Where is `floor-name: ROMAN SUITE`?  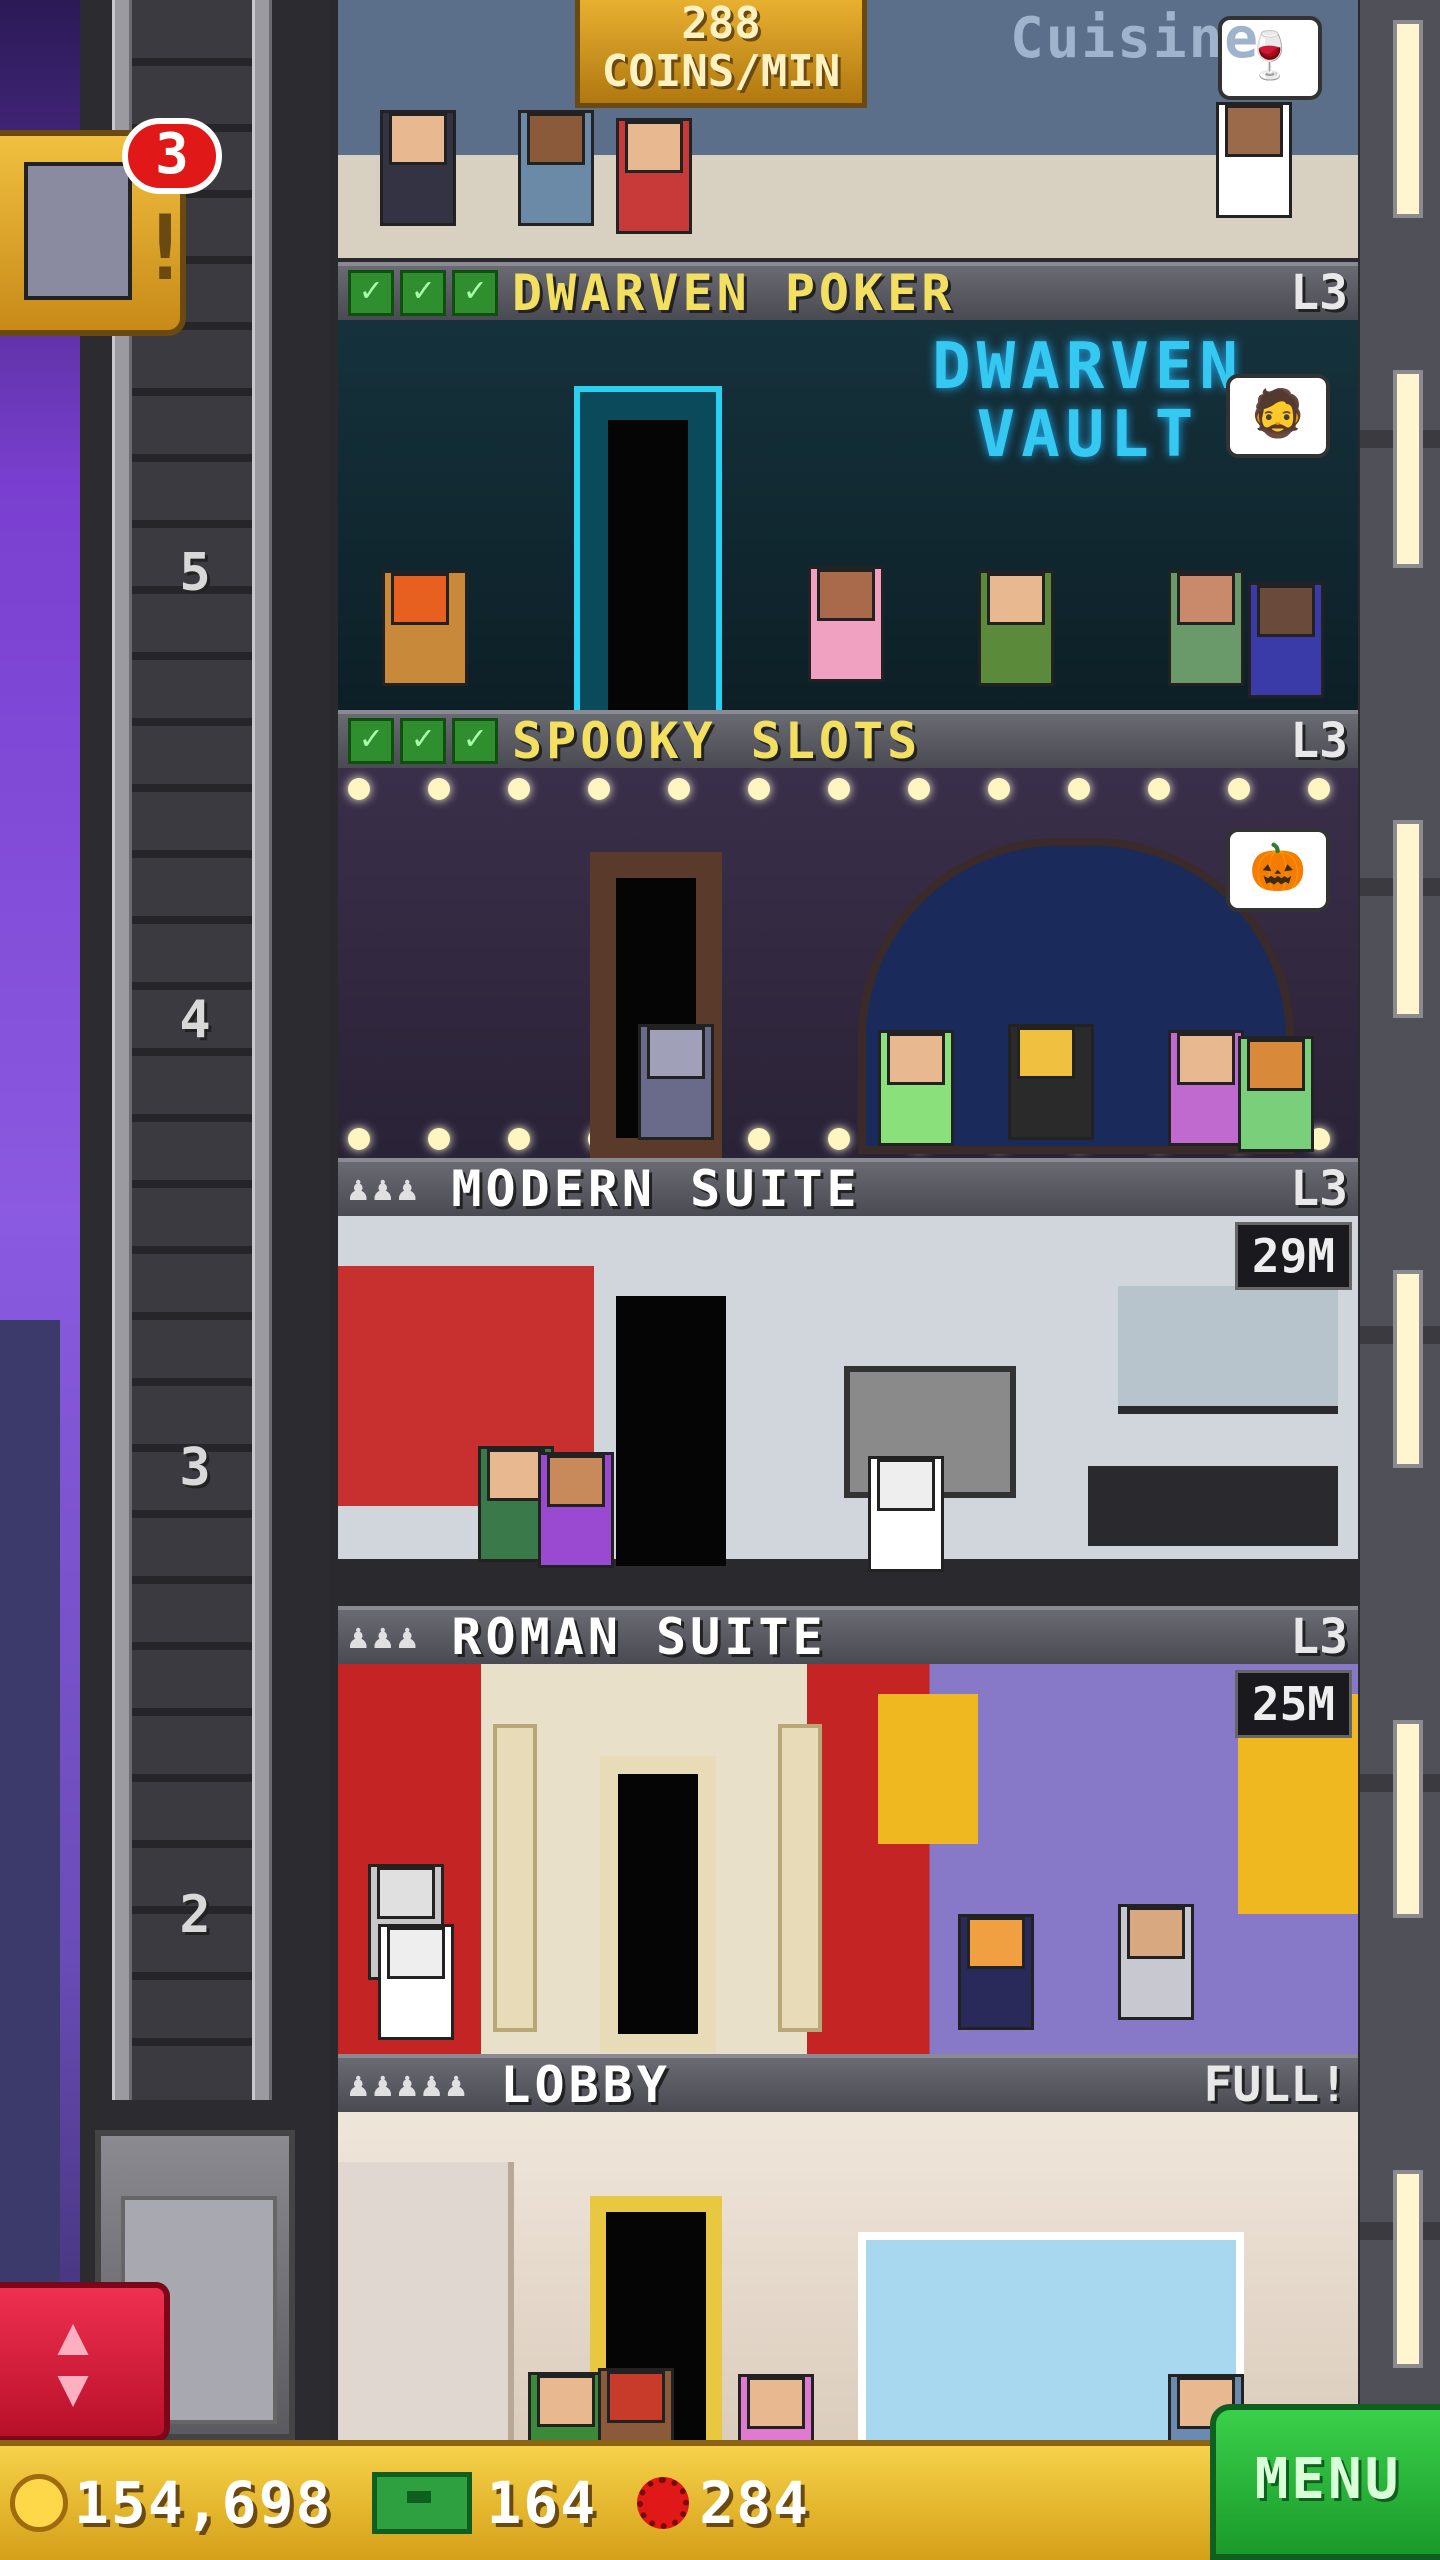
floor-name: ROMAN SUITE is located at coordinates (639, 1637).